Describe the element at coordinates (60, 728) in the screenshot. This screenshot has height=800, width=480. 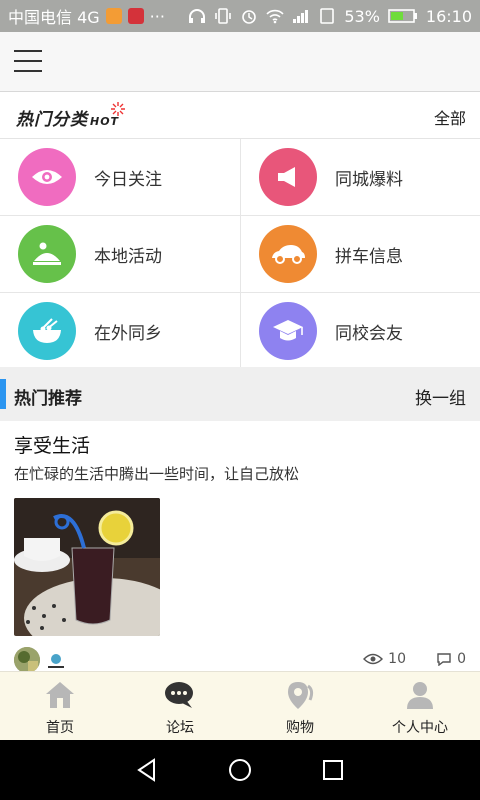
I see `tab-label: 首页` at that location.